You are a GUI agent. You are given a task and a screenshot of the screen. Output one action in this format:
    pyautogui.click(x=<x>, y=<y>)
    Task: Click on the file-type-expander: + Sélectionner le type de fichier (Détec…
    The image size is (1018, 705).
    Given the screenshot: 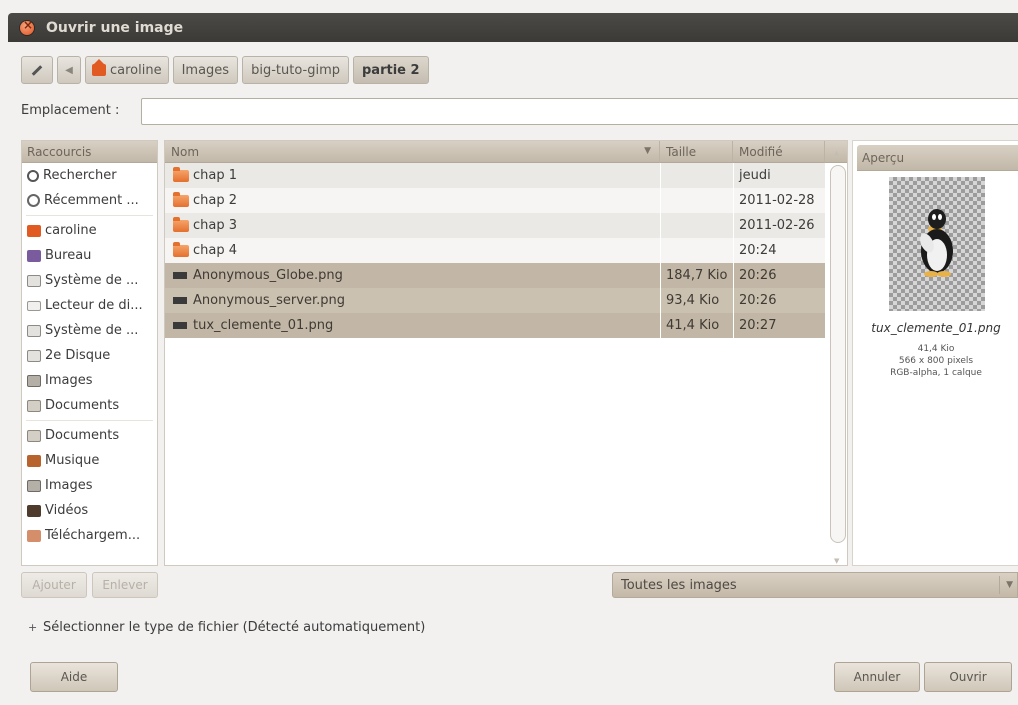 What is the action you would take?
    pyautogui.click(x=226, y=627)
    